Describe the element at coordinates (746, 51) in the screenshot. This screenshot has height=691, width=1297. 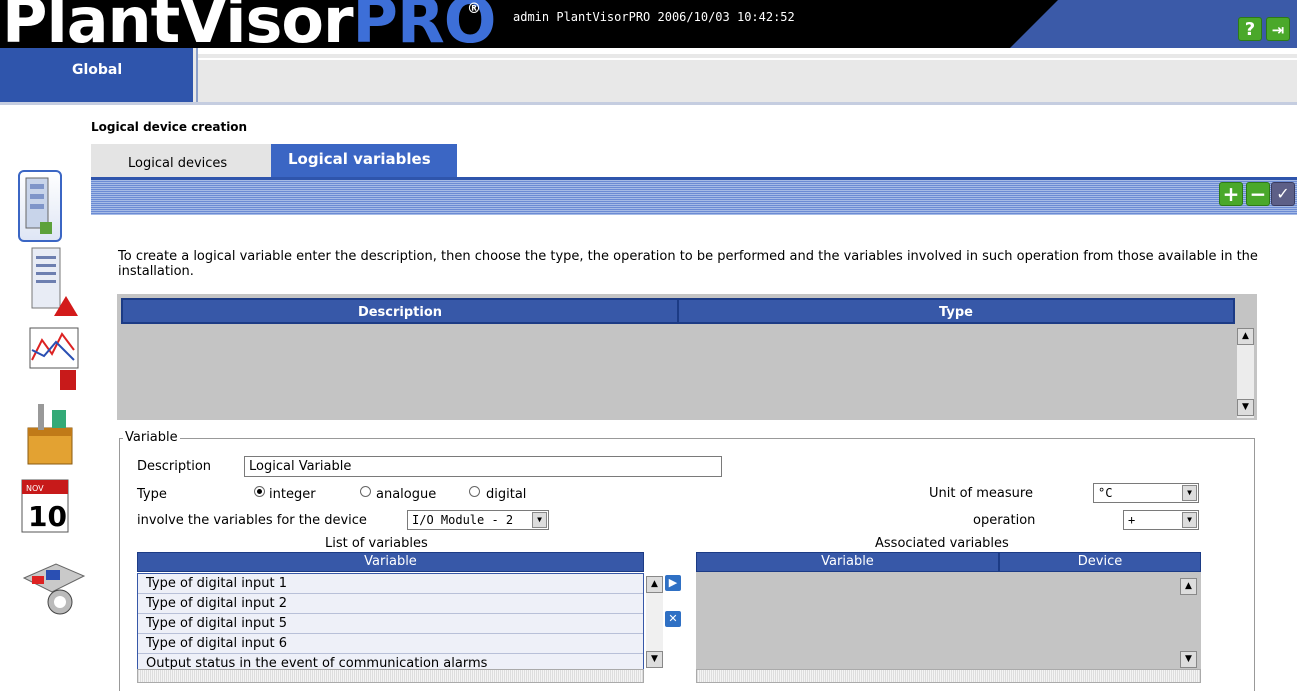
I see `nav-strip` at that location.